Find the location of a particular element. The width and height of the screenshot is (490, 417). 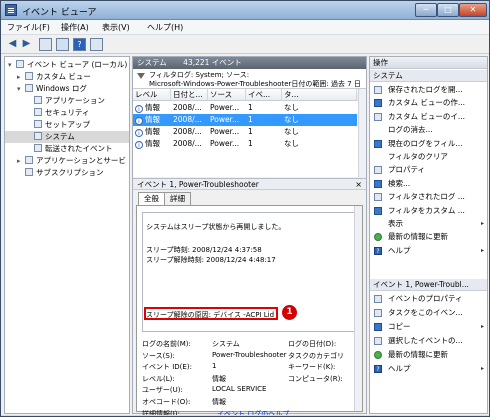

event-count: 43,221 イベント is located at coordinates (212, 62).